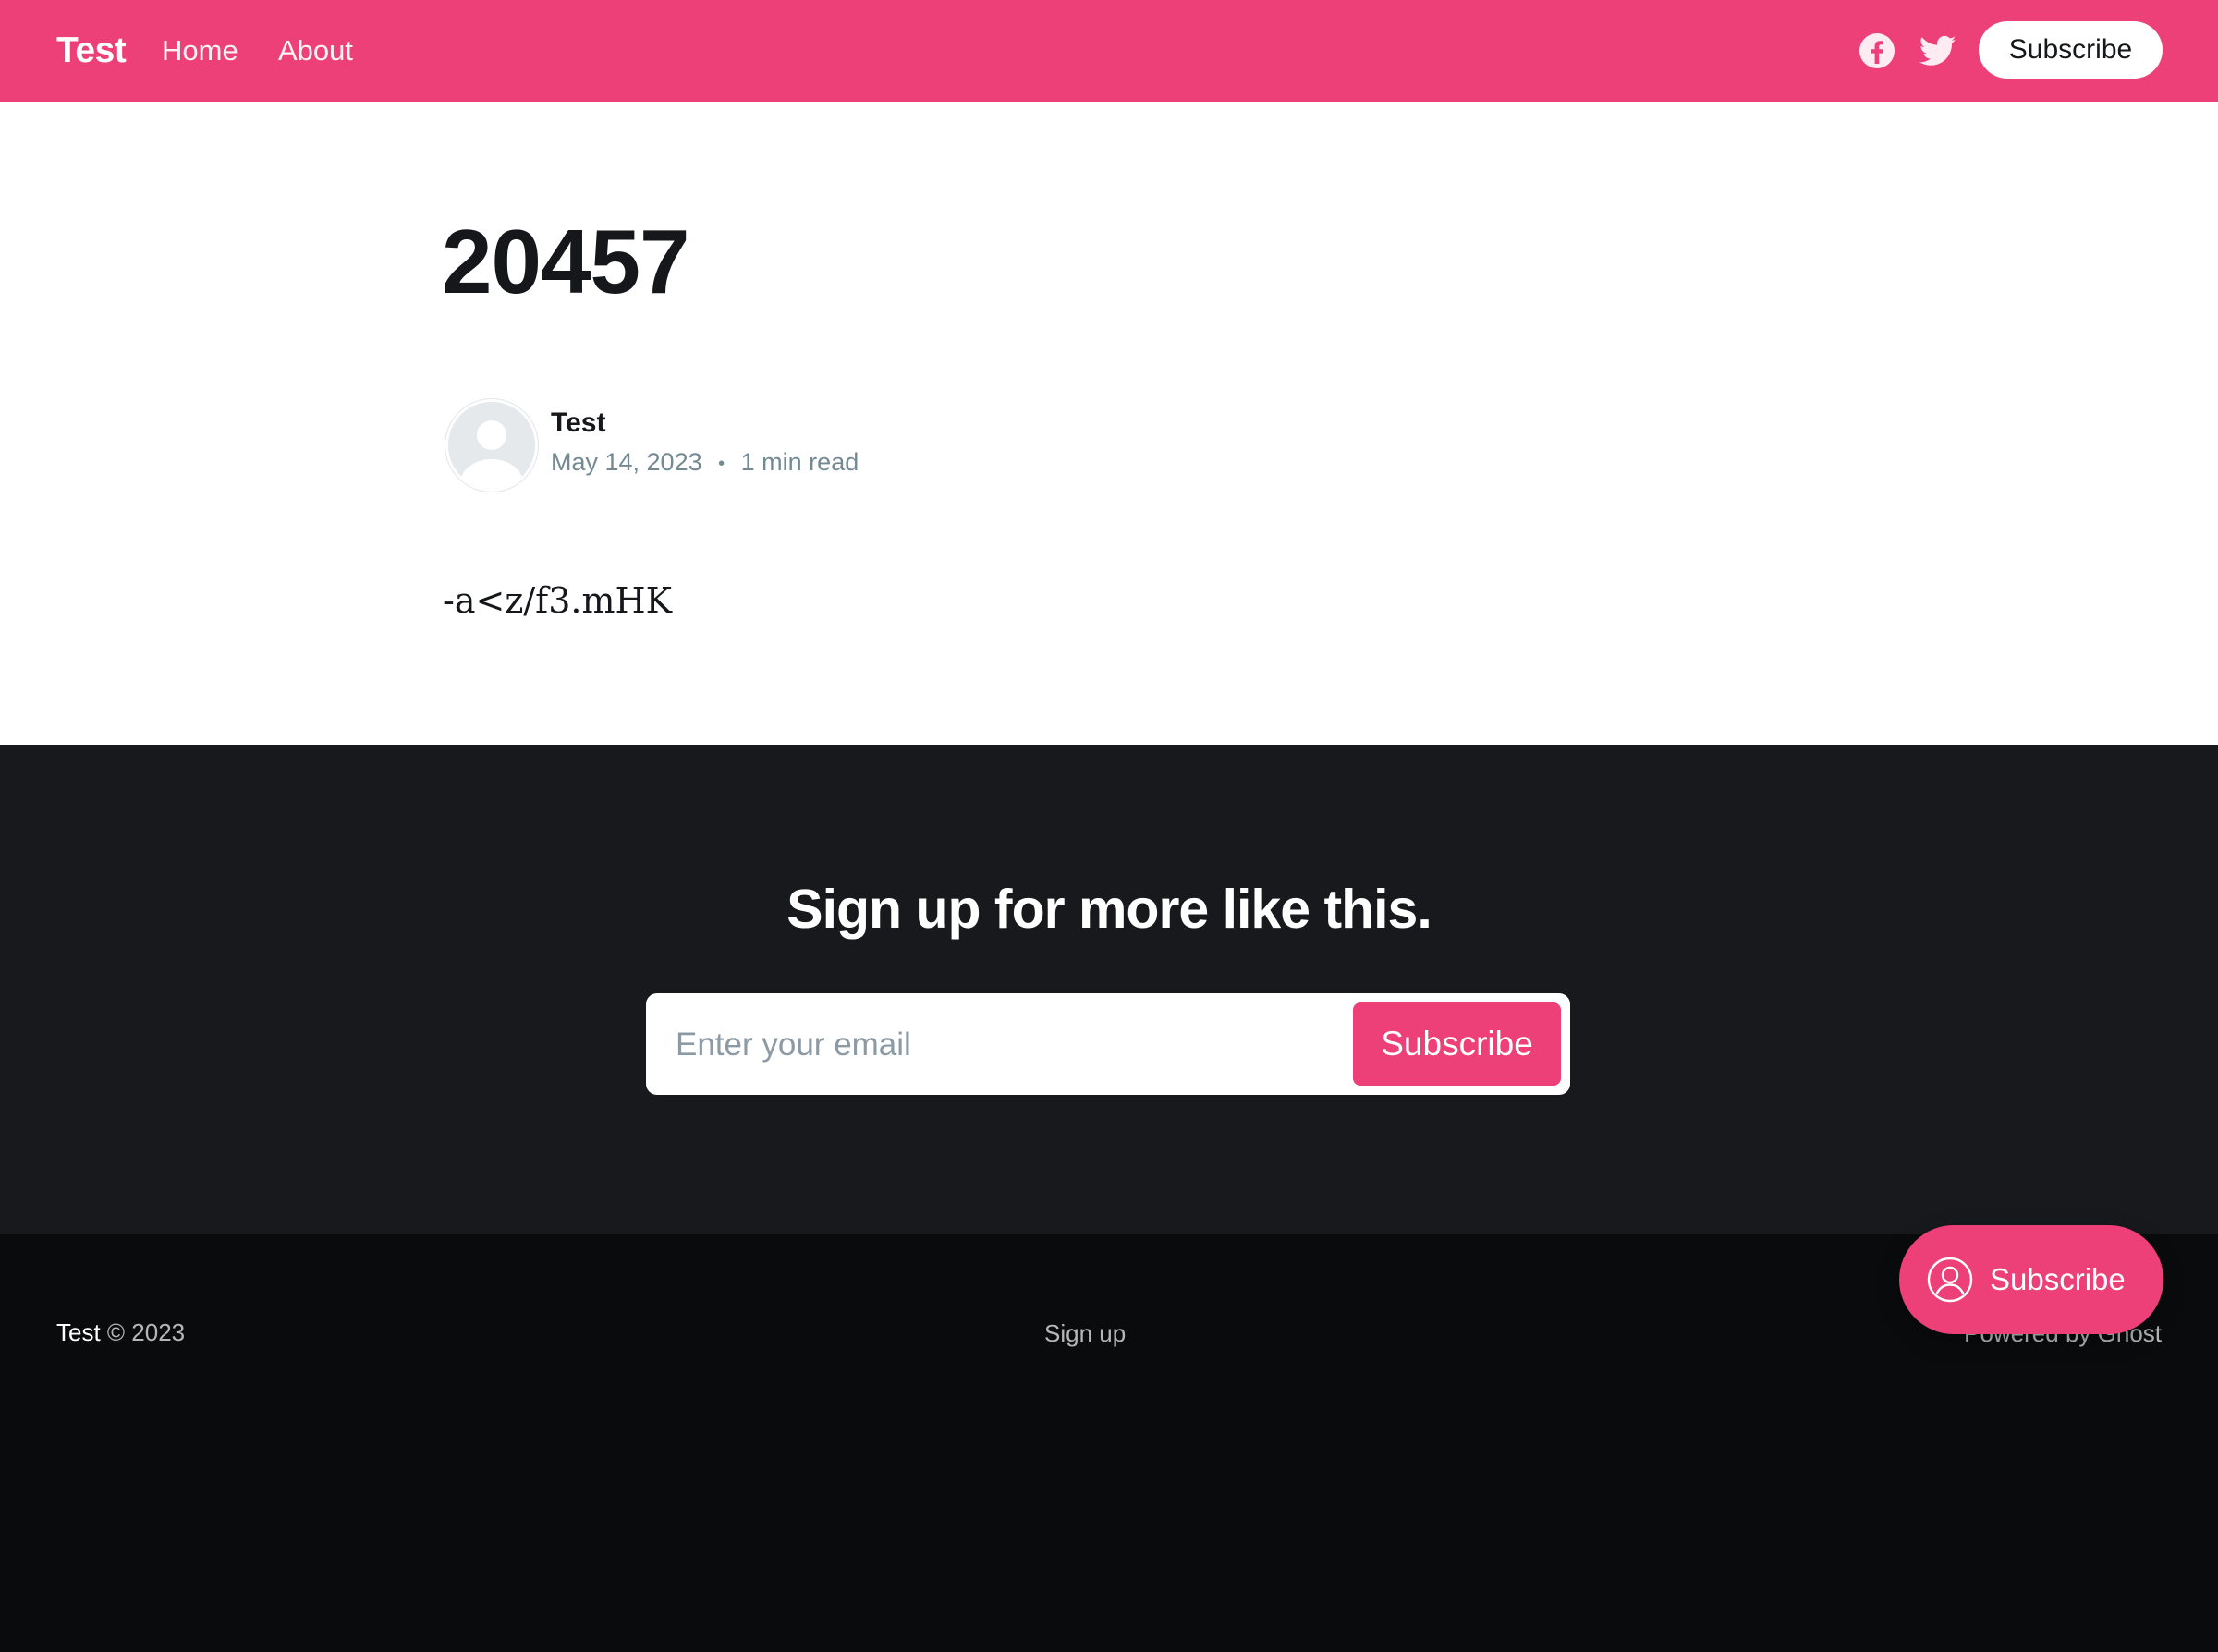  Describe the element at coordinates (2071, 50) in the screenshot. I see `header-subscribe-button: Subscribe` at that location.